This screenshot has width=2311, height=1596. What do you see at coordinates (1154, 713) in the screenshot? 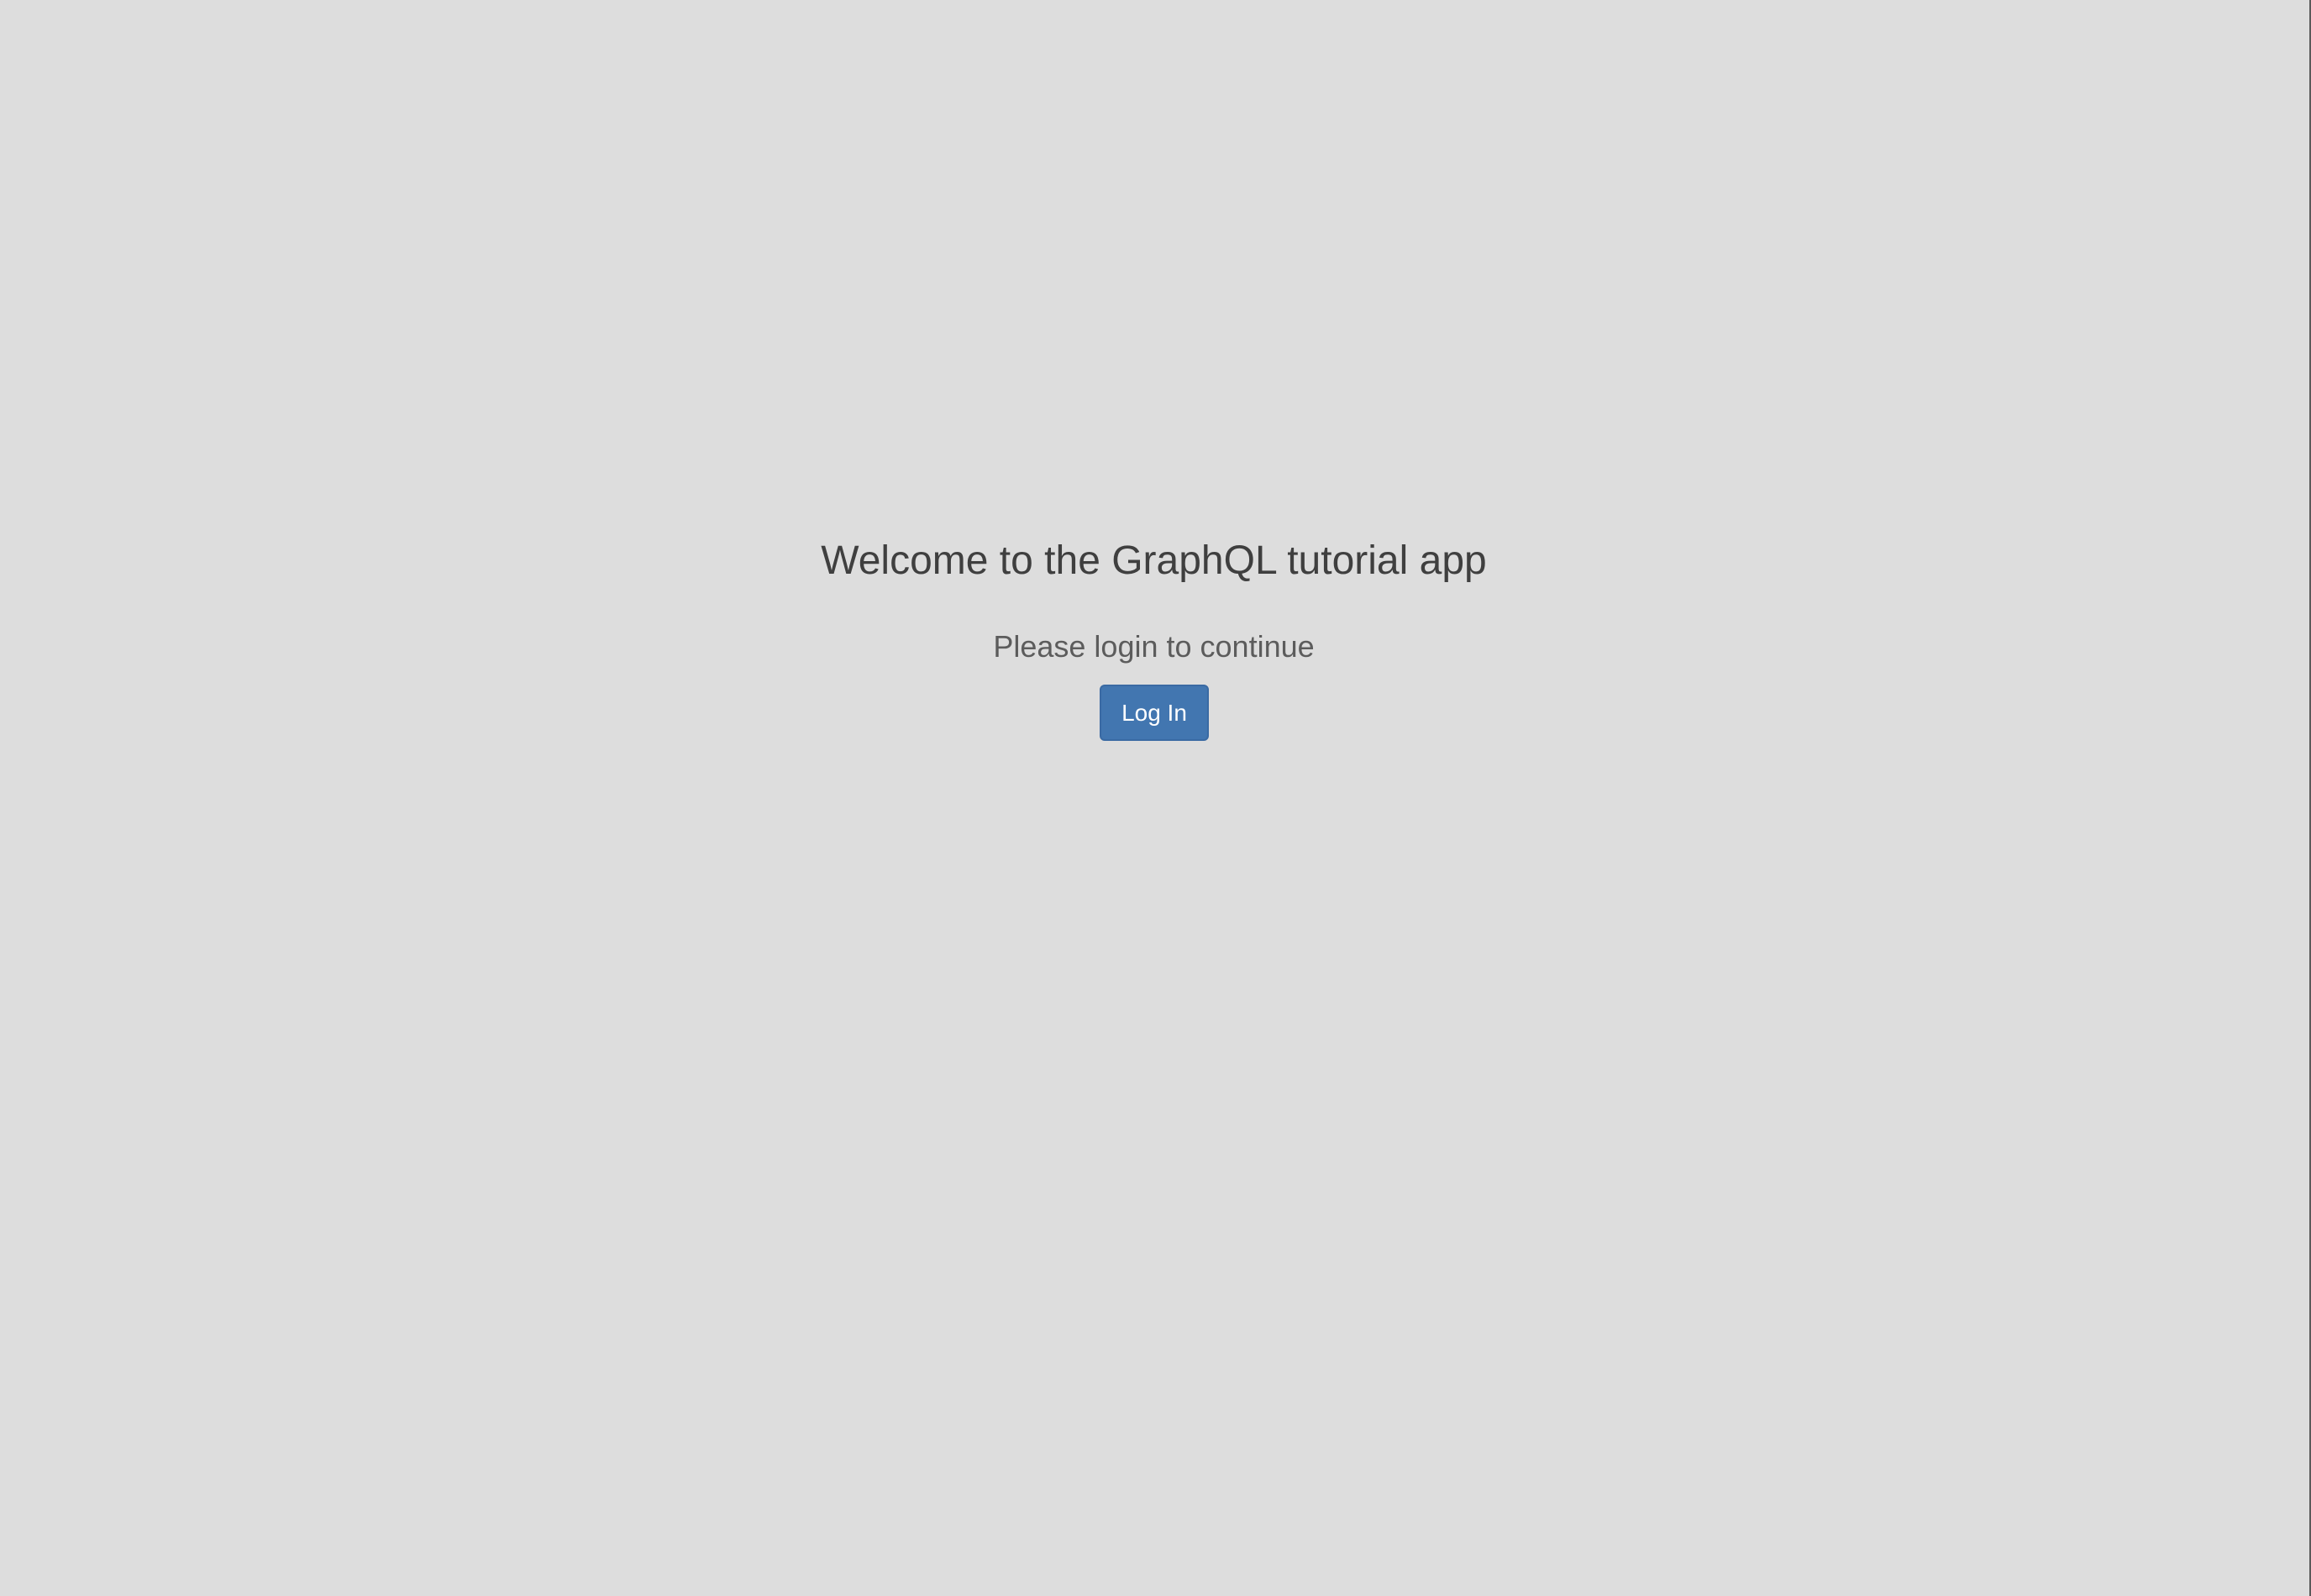
I see `login-button: Log In` at bounding box center [1154, 713].